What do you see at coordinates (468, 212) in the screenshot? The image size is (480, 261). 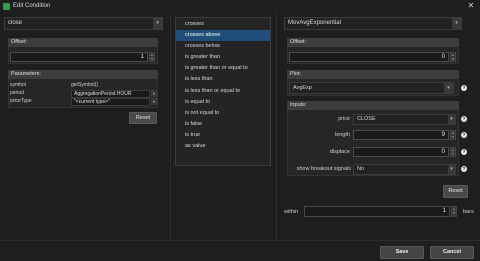 I see `within-unit: bars` at bounding box center [468, 212].